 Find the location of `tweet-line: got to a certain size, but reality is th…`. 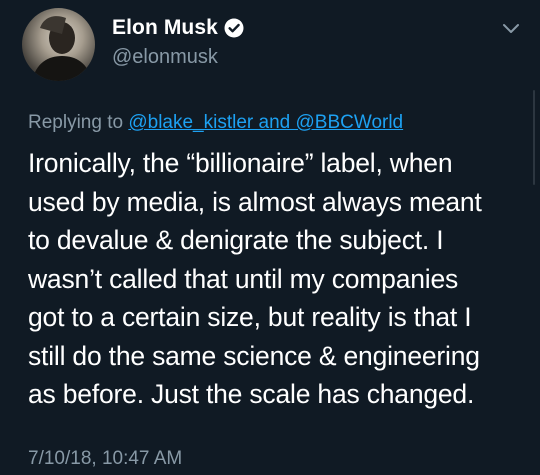

tweet-line: got to a certain size, but reality is th… is located at coordinates (250, 317).